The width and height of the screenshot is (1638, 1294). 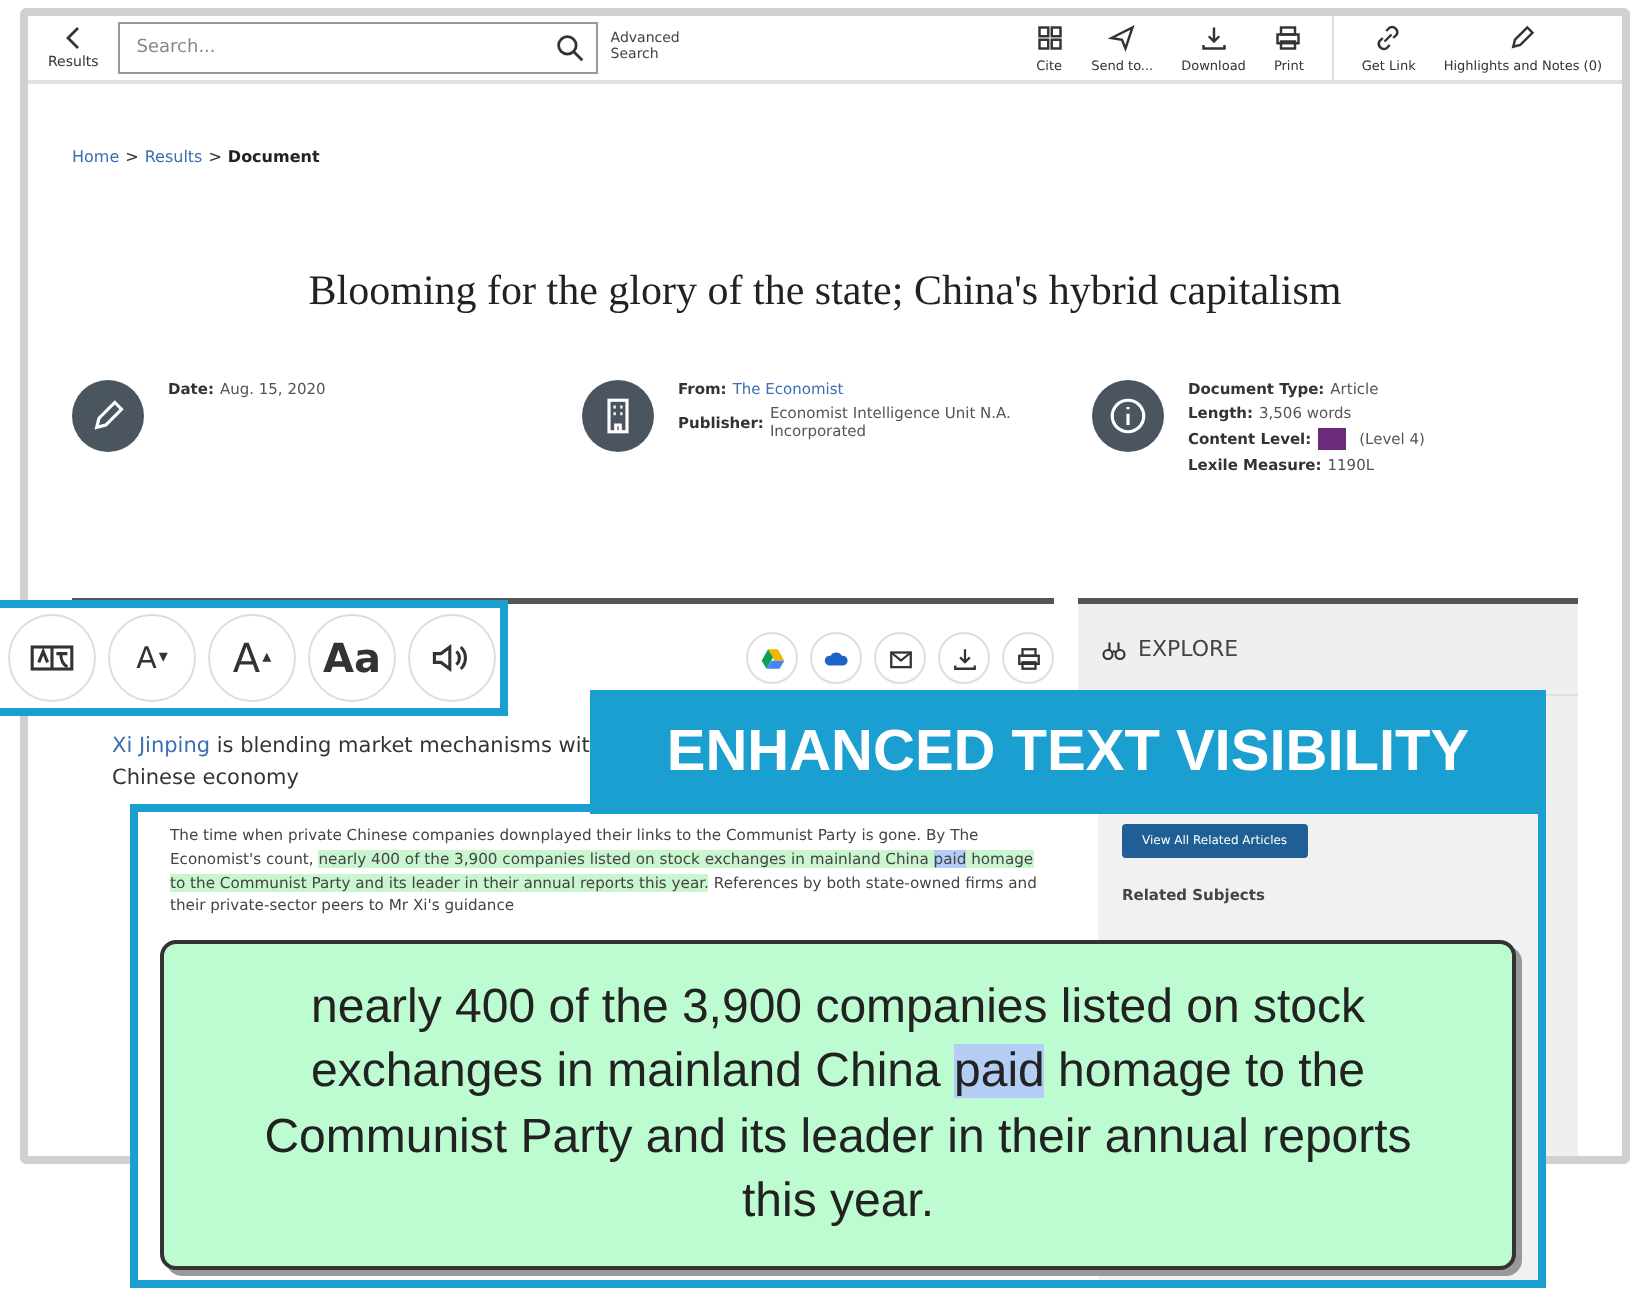 I want to click on mail-icon, so click(x=900, y=658).